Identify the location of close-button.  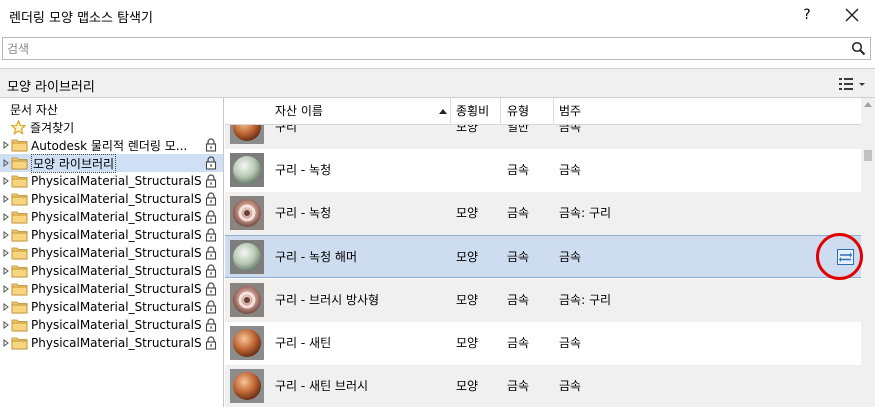
(852, 15).